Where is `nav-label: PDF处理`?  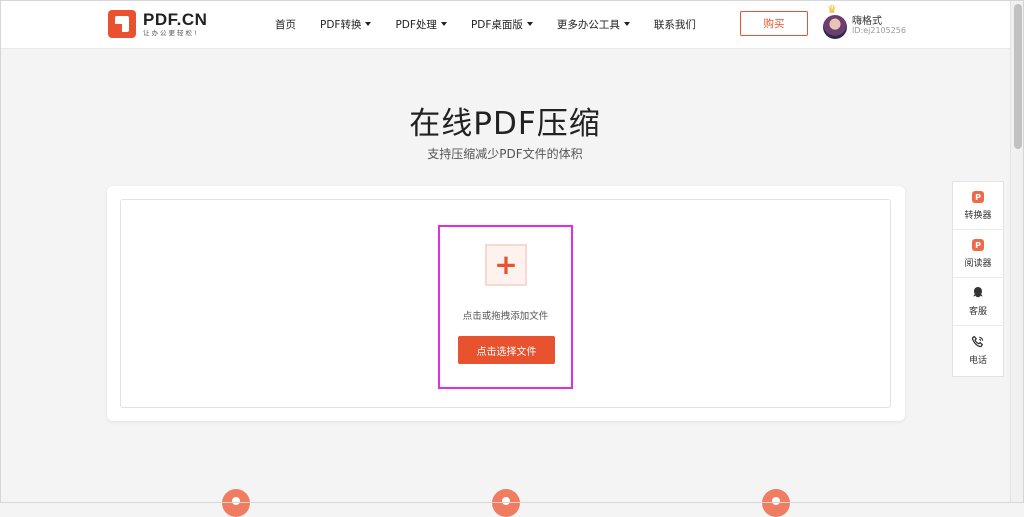
nav-label: PDF处理 is located at coordinates (416, 24).